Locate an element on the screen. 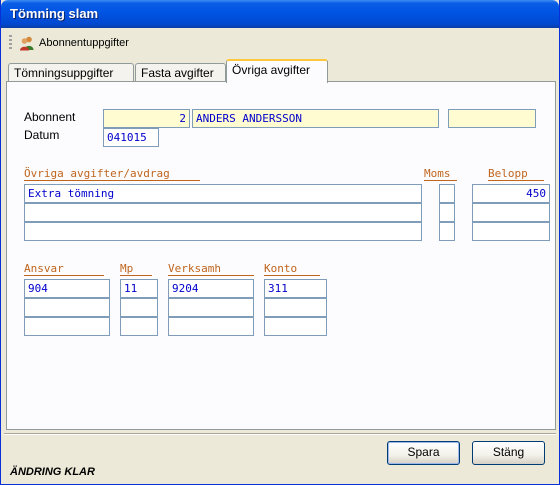 Image resolution: width=560 pixels, height=485 pixels. window-title: Tömning slam is located at coordinates (54, 13).